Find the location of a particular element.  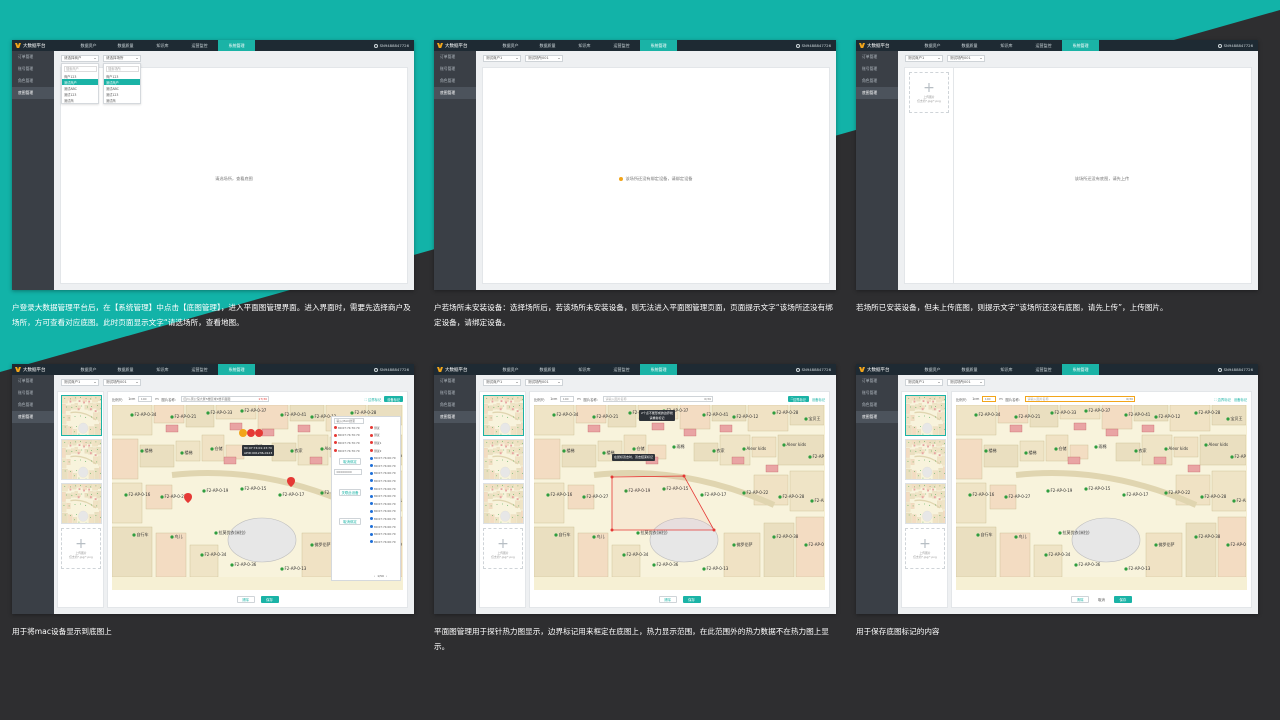

image-name-input: 四川-唐公馆大厦5楼区域2楼平面图 17/30 is located at coordinates (225, 399).